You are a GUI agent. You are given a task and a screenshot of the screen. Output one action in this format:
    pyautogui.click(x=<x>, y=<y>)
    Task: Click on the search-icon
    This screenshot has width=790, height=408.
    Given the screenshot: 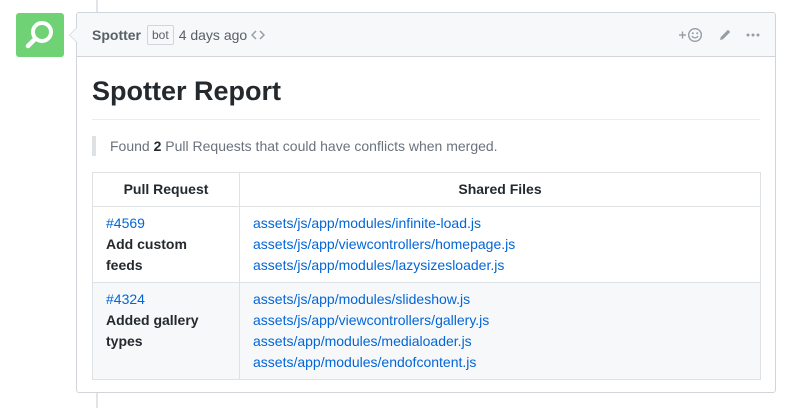 What is the action you would take?
    pyautogui.click(x=39, y=35)
    